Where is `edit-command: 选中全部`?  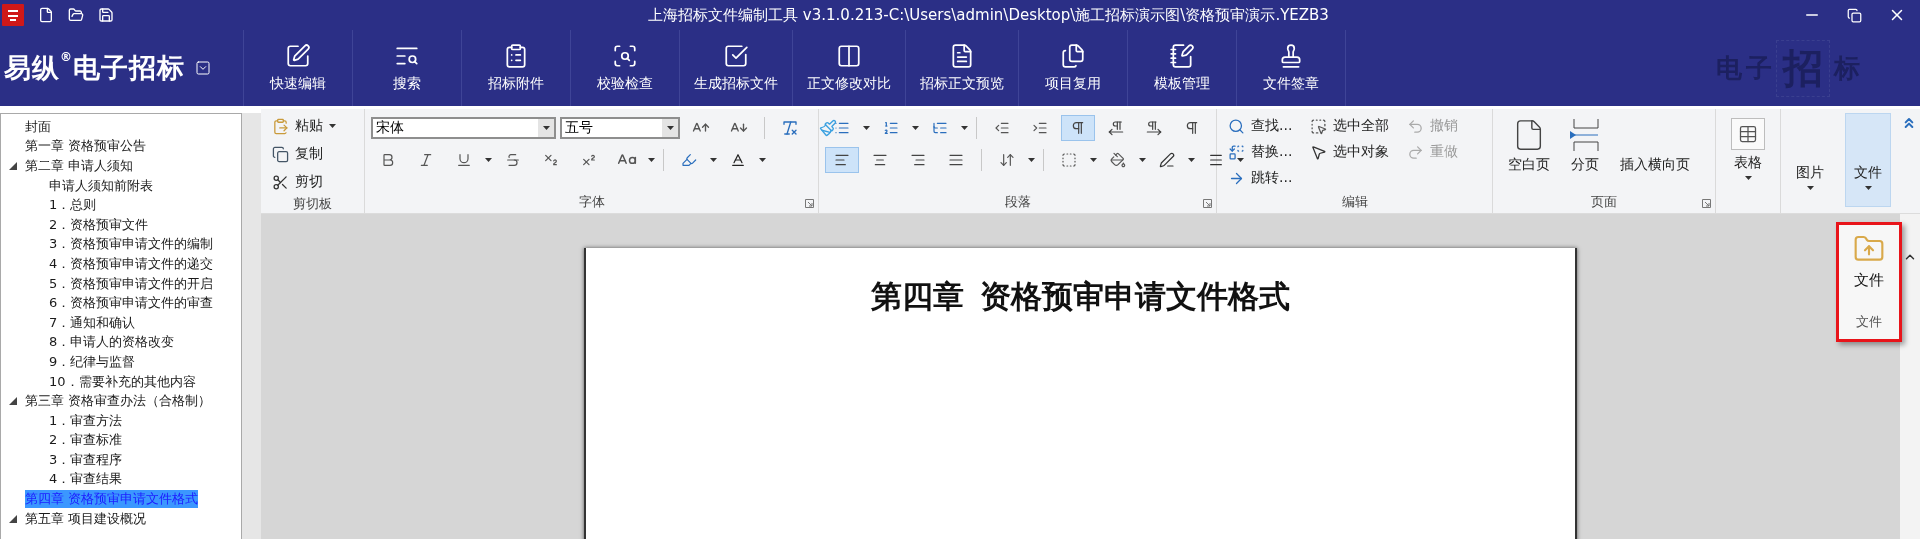
edit-command: 选中全部 is located at coordinates (1350, 126).